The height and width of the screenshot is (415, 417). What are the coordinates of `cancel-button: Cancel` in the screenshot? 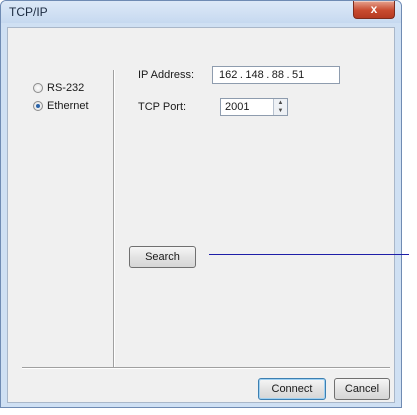 It's located at (362, 389).